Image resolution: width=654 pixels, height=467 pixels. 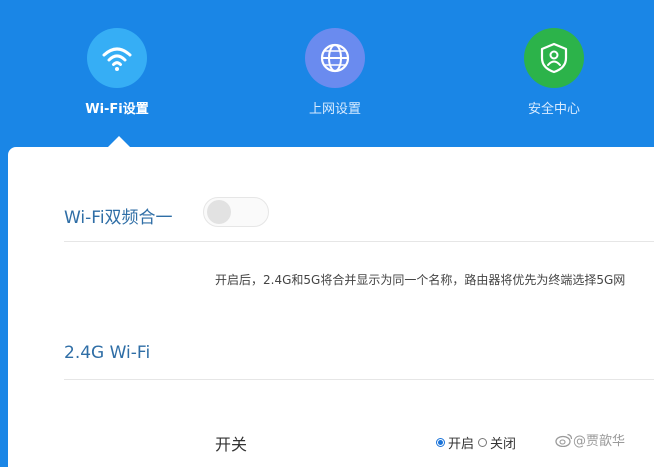 What do you see at coordinates (107, 353) in the screenshot?
I see `wifi-24g-title: 2.4G Wi-Fi` at bounding box center [107, 353].